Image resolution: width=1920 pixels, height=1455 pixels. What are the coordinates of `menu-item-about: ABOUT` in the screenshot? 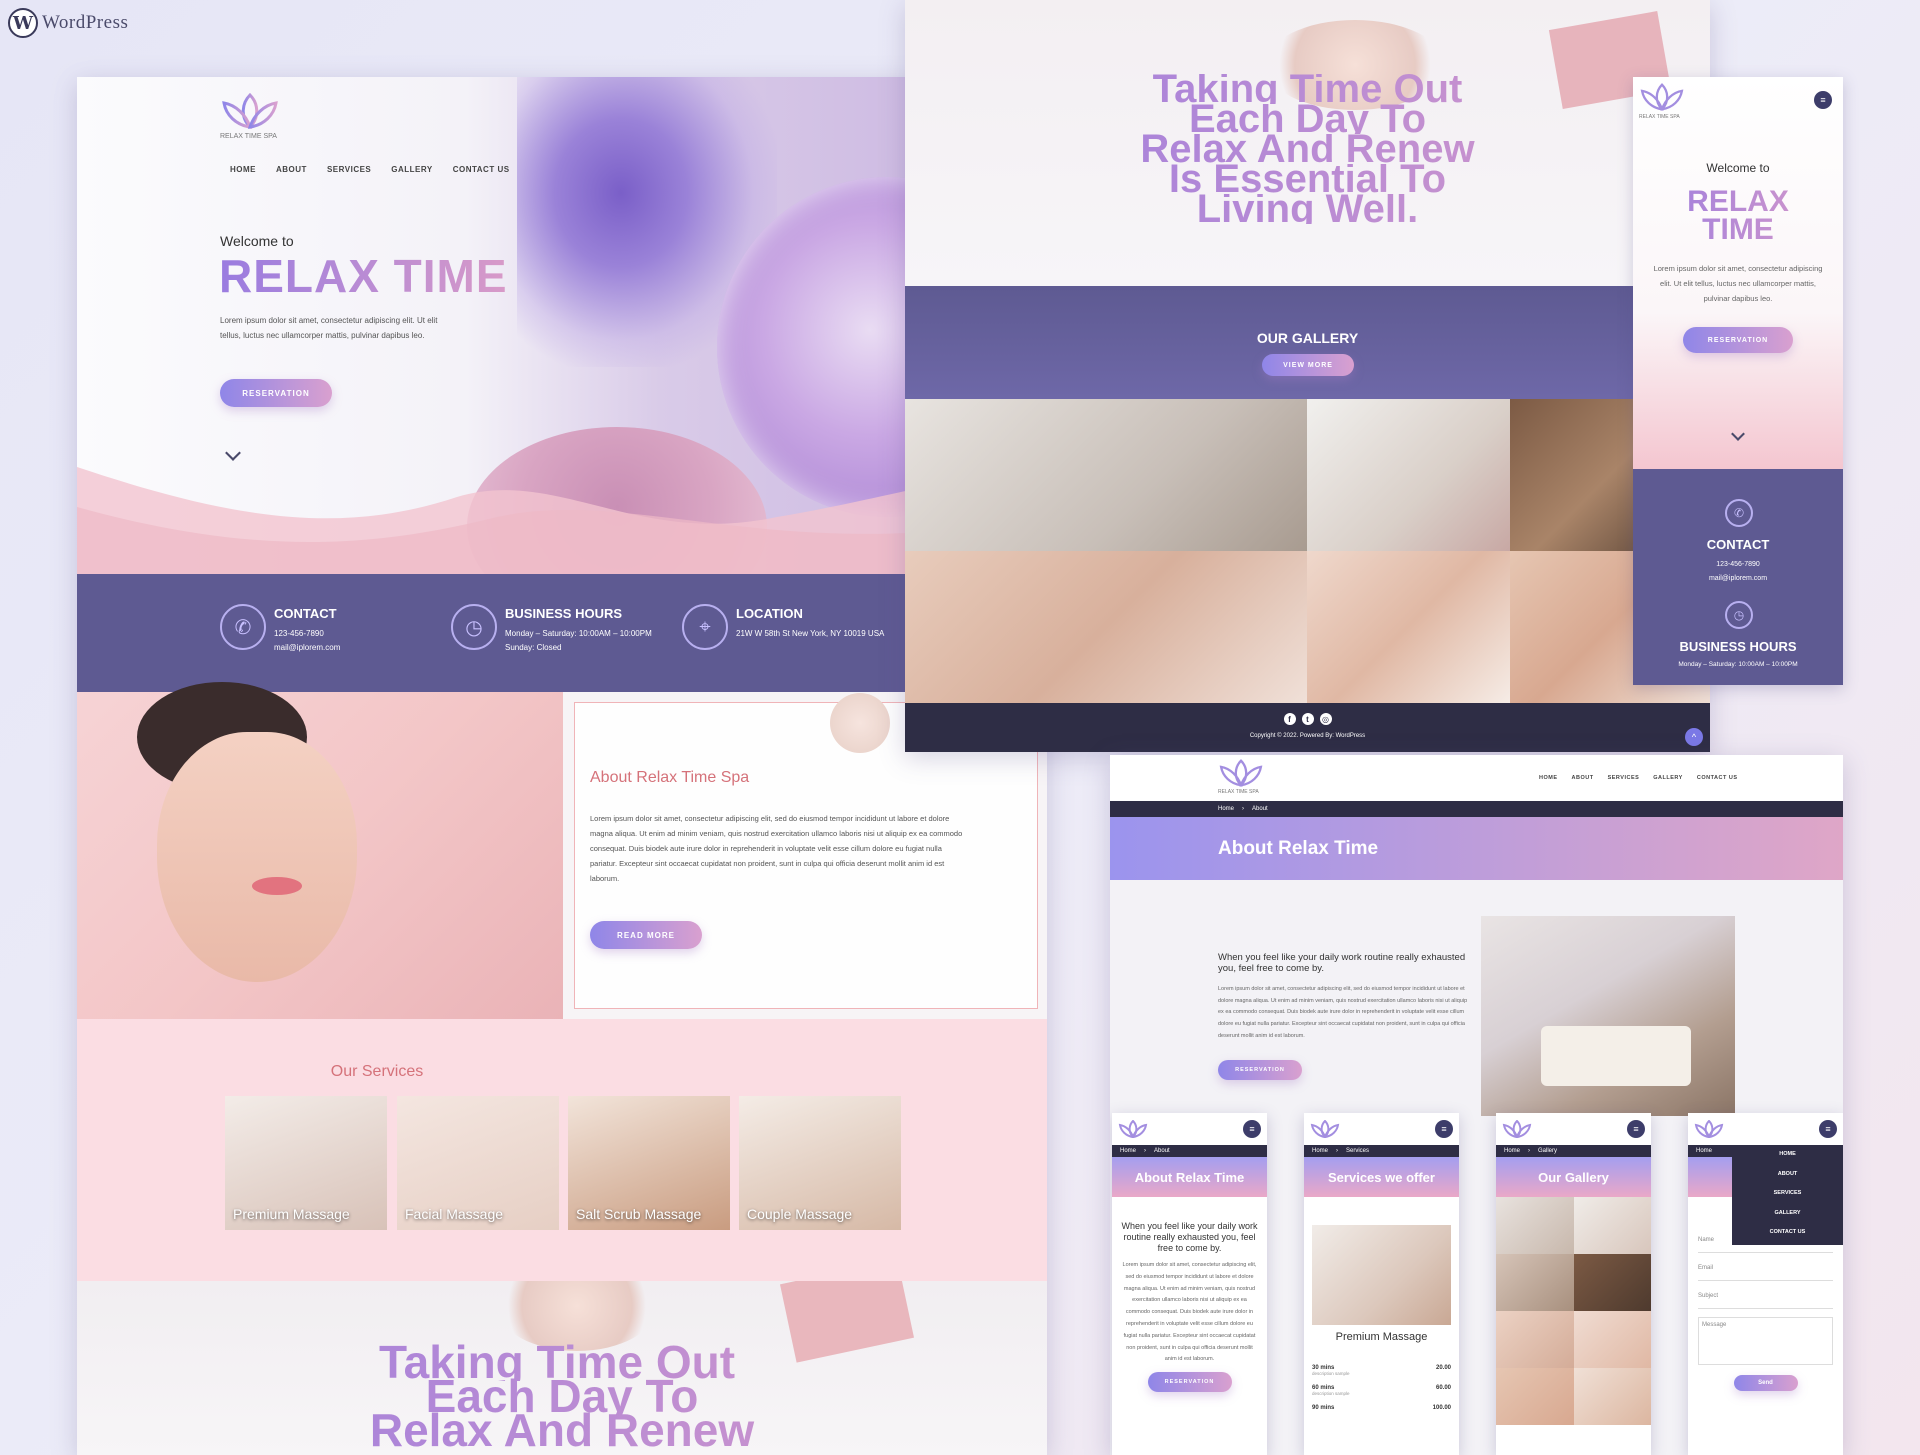 It's located at (1787, 1181).